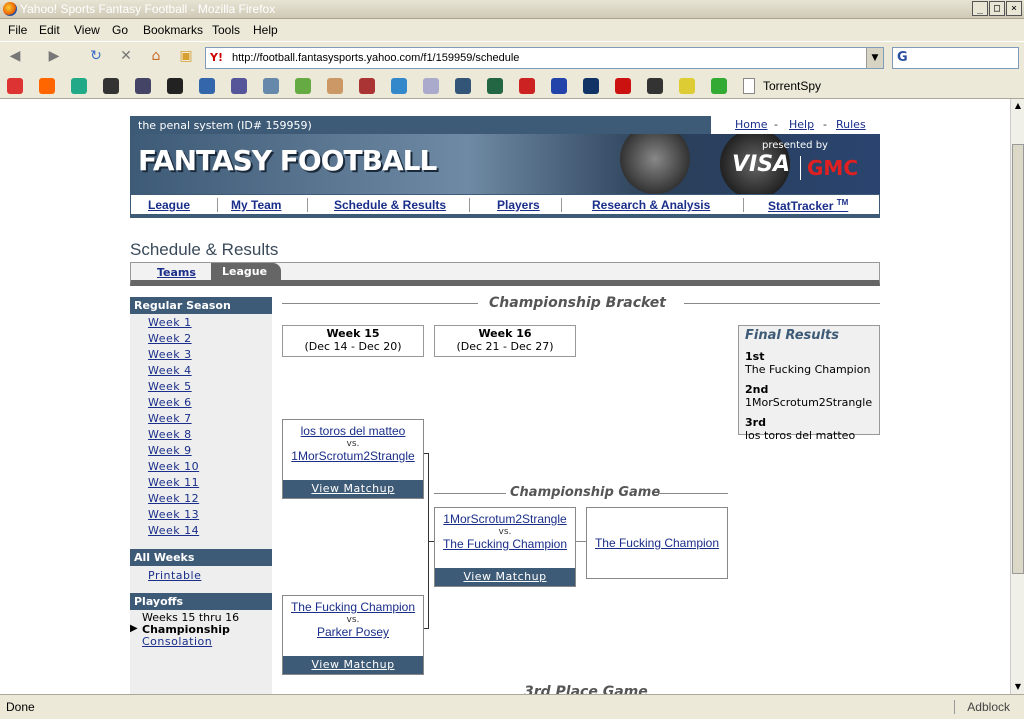 This screenshot has width=1024, height=719. What do you see at coordinates (170, 338) in the screenshot?
I see `week-link: Week 2` at bounding box center [170, 338].